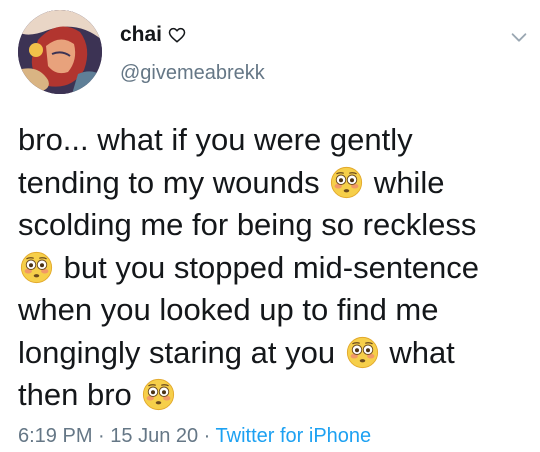  Describe the element at coordinates (247, 224) in the screenshot. I see `tweet-text-segment: scolding me for being so reckless` at that location.